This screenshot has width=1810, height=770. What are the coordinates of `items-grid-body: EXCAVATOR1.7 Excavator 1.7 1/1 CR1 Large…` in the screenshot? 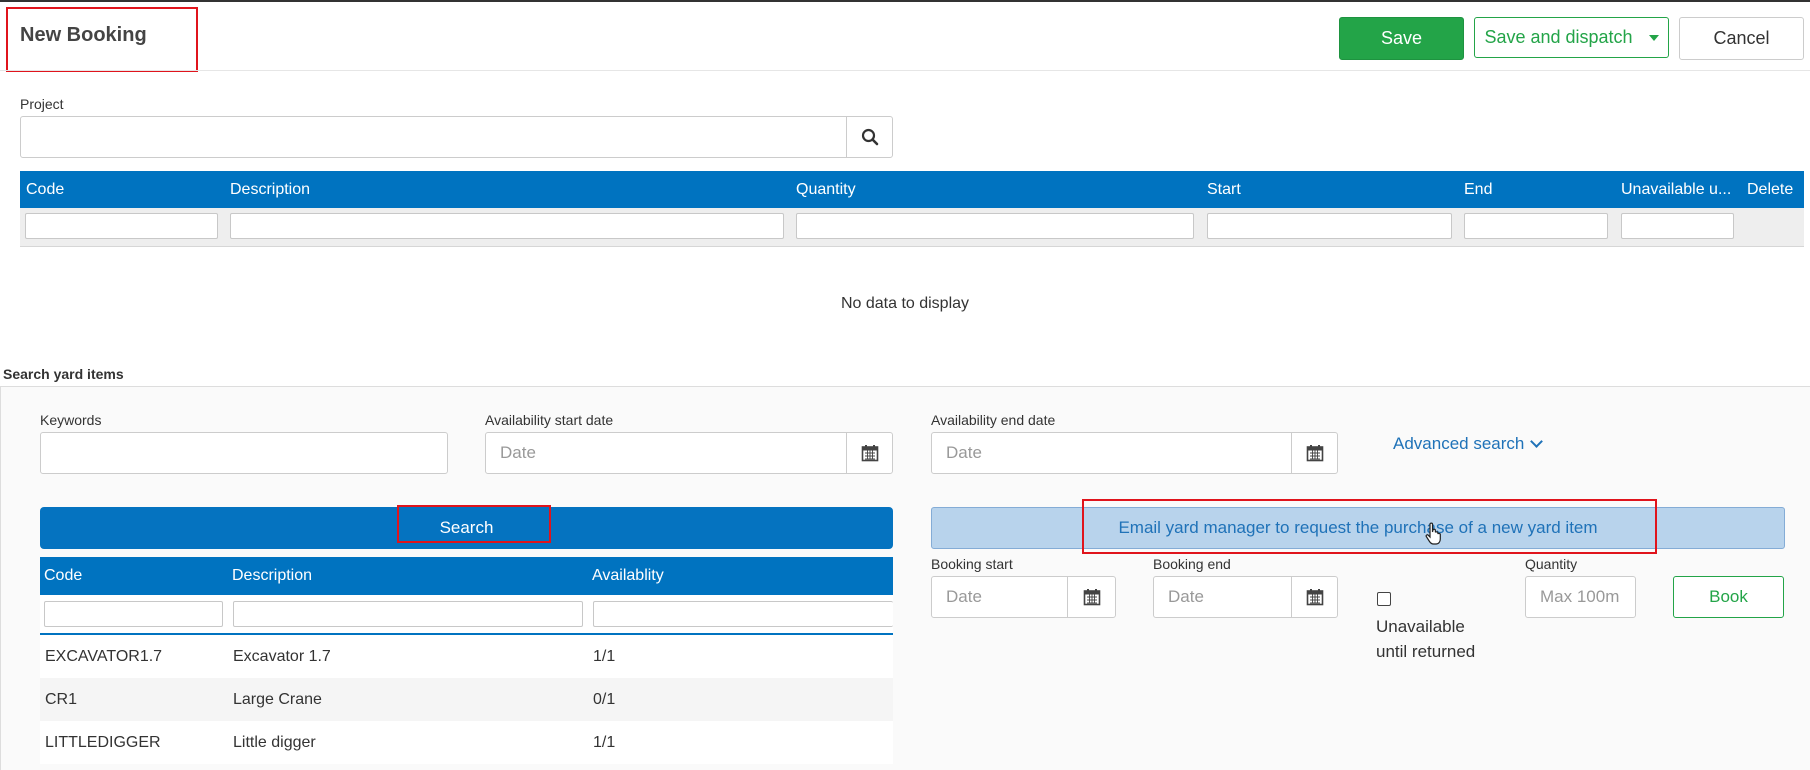 It's located at (466, 699).